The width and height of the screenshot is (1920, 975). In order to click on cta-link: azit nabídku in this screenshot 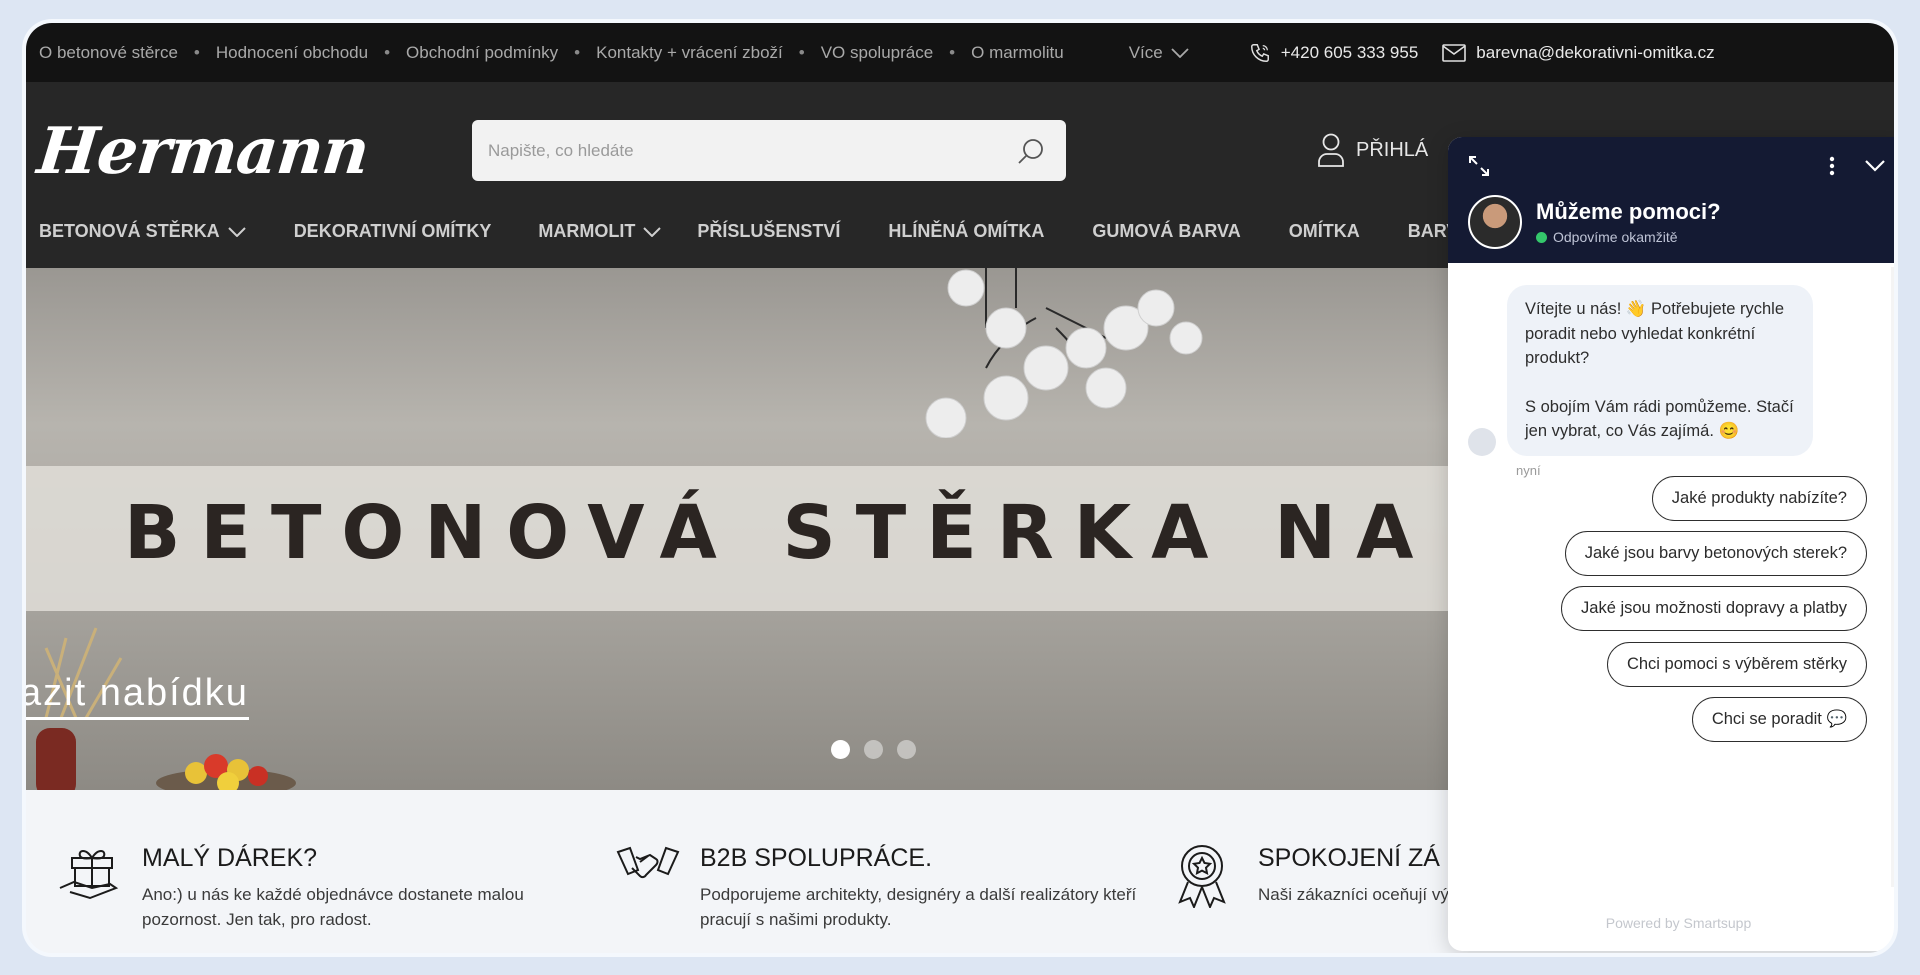, I will do `click(137, 696)`.